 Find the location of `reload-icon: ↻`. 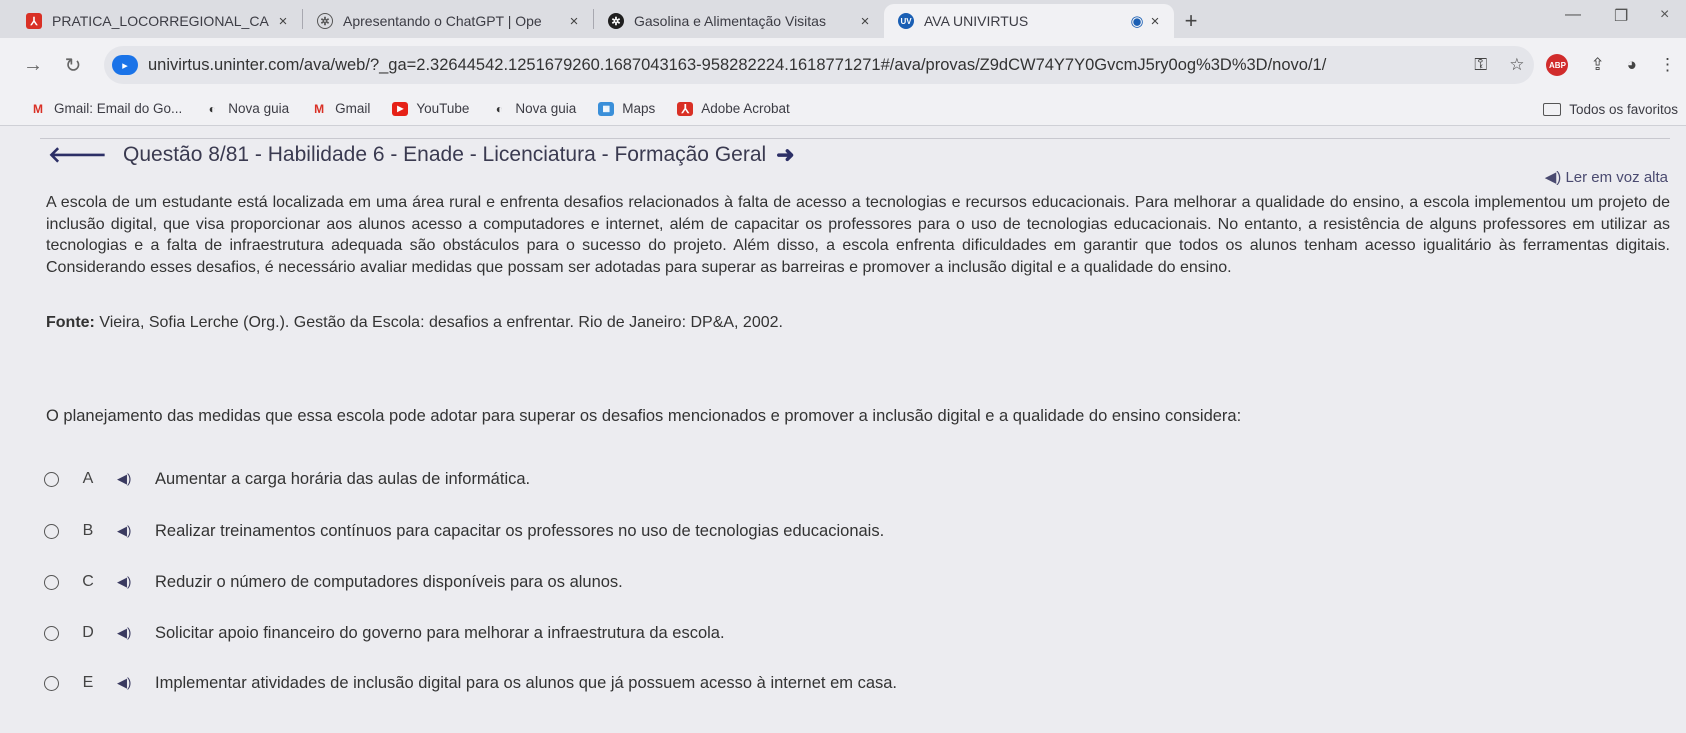

reload-icon: ↻ is located at coordinates (73, 65).